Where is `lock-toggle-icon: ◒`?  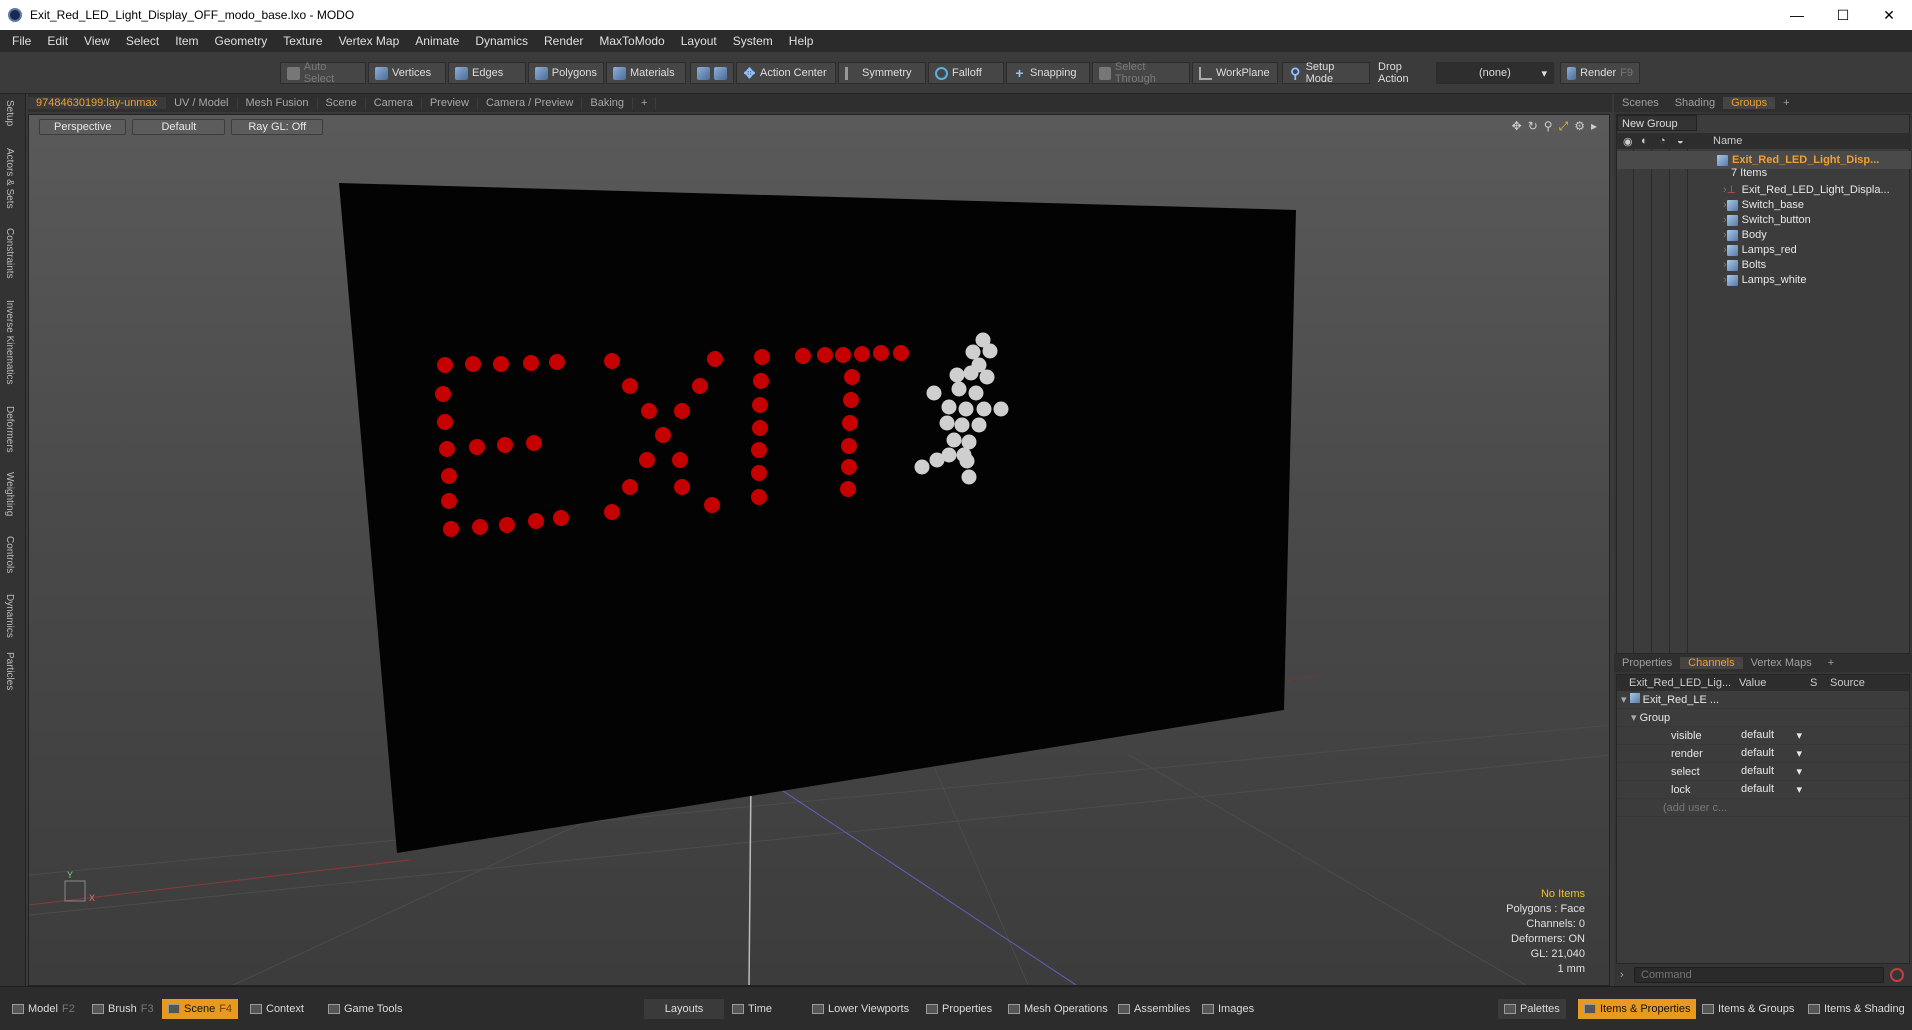 lock-toggle-icon: ◒ is located at coordinates (1680, 141).